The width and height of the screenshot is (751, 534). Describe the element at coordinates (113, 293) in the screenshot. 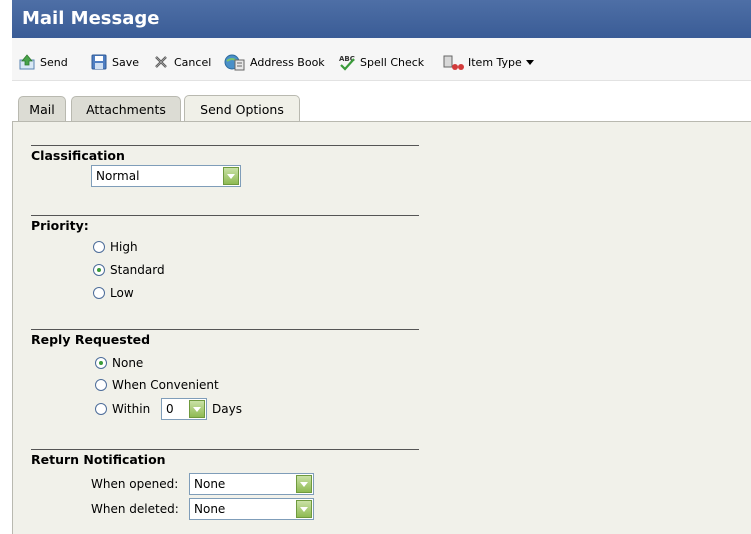

I see `priority-option-low: Low` at that location.